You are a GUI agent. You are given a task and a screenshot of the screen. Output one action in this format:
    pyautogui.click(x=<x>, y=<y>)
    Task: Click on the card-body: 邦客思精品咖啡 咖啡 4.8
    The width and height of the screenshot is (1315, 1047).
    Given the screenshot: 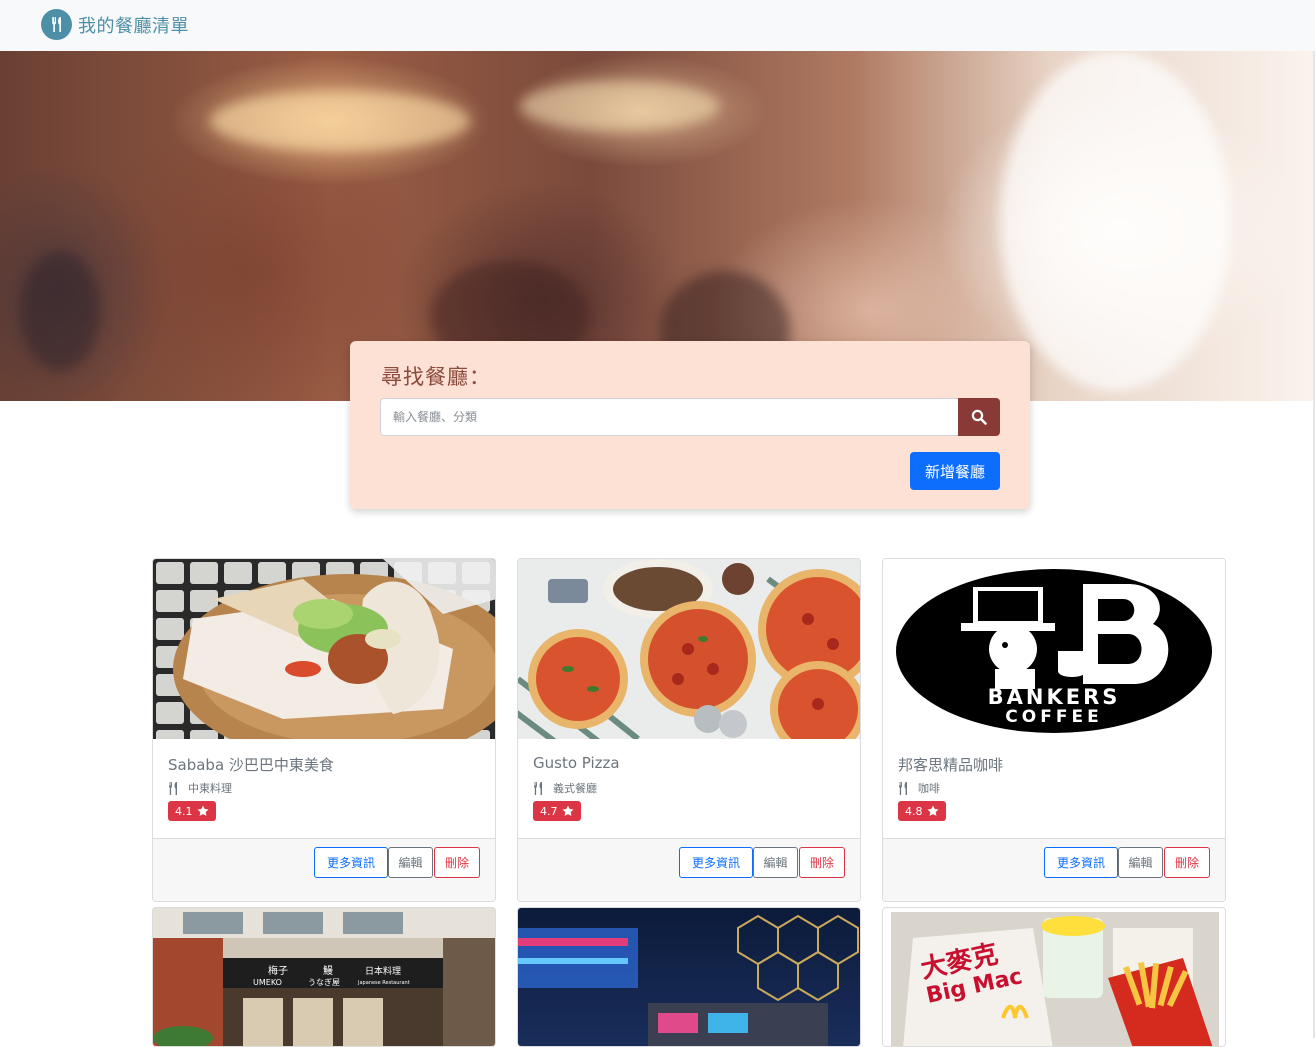 What is the action you would take?
    pyautogui.click(x=1054, y=788)
    